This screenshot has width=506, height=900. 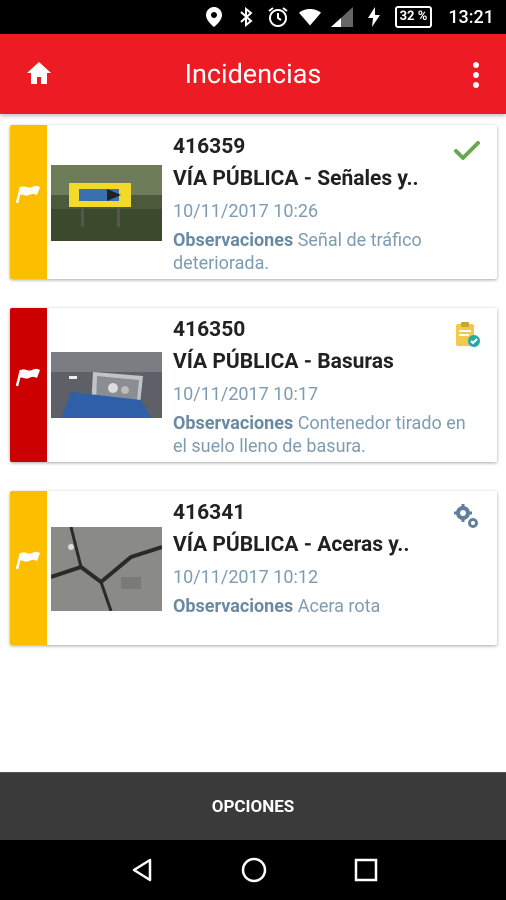 What do you see at coordinates (291, 545) in the screenshot?
I see `incident-category: VÍA PÚBLICA - Aceras y..` at bounding box center [291, 545].